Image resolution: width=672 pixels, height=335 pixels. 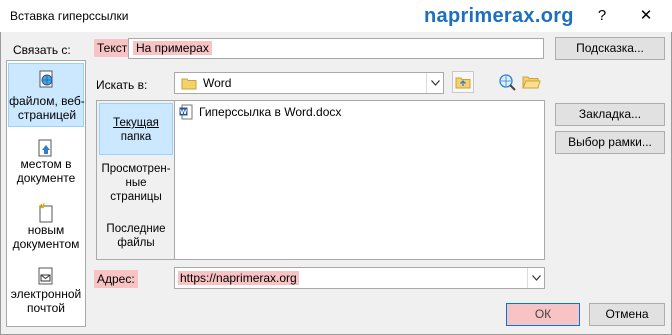 What do you see at coordinates (136, 137) in the screenshot?
I see `nav-current-folder-label-2: папка` at bounding box center [136, 137].